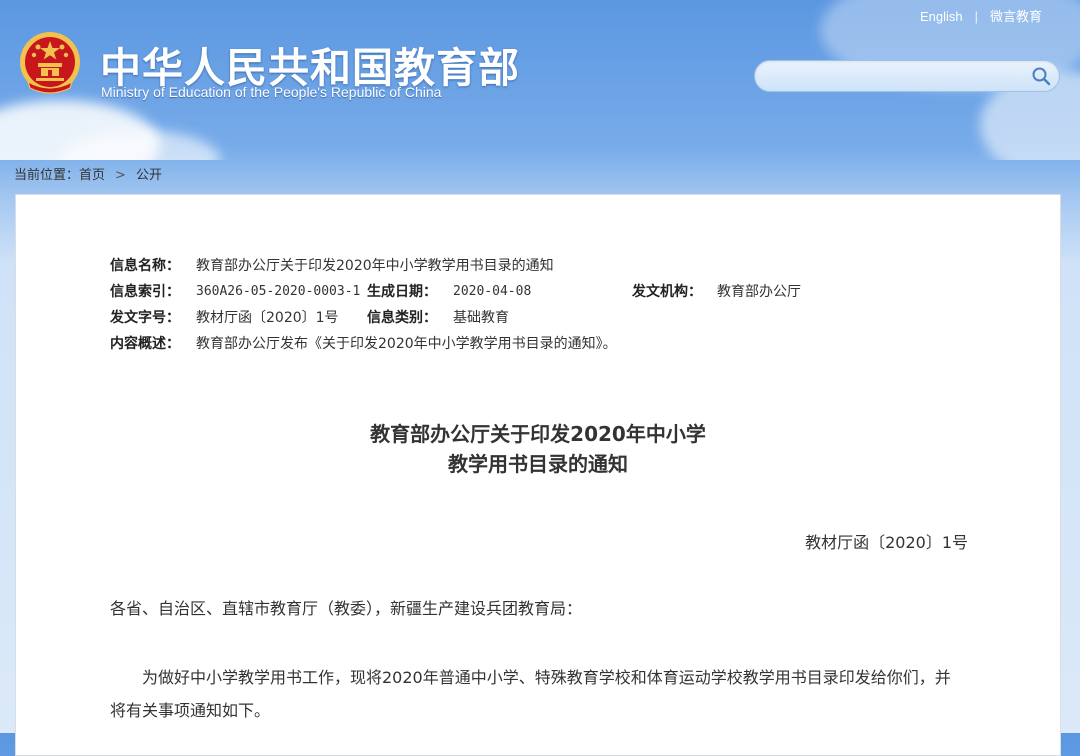 The height and width of the screenshot is (756, 1080). I want to click on info-docno-value: 教材厅函〔2020〕1号, so click(267, 318).